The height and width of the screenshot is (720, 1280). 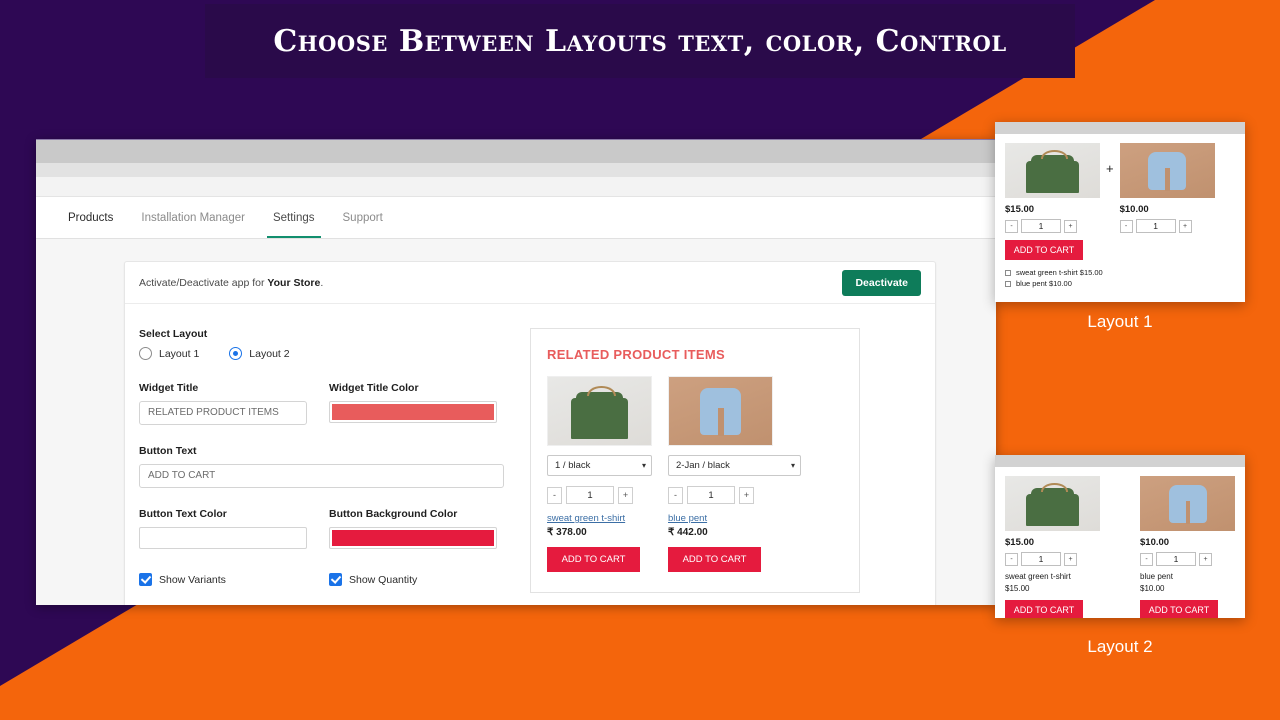 I want to click on radio-layout-1-label: Layout 1, so click(x=179, y=353).